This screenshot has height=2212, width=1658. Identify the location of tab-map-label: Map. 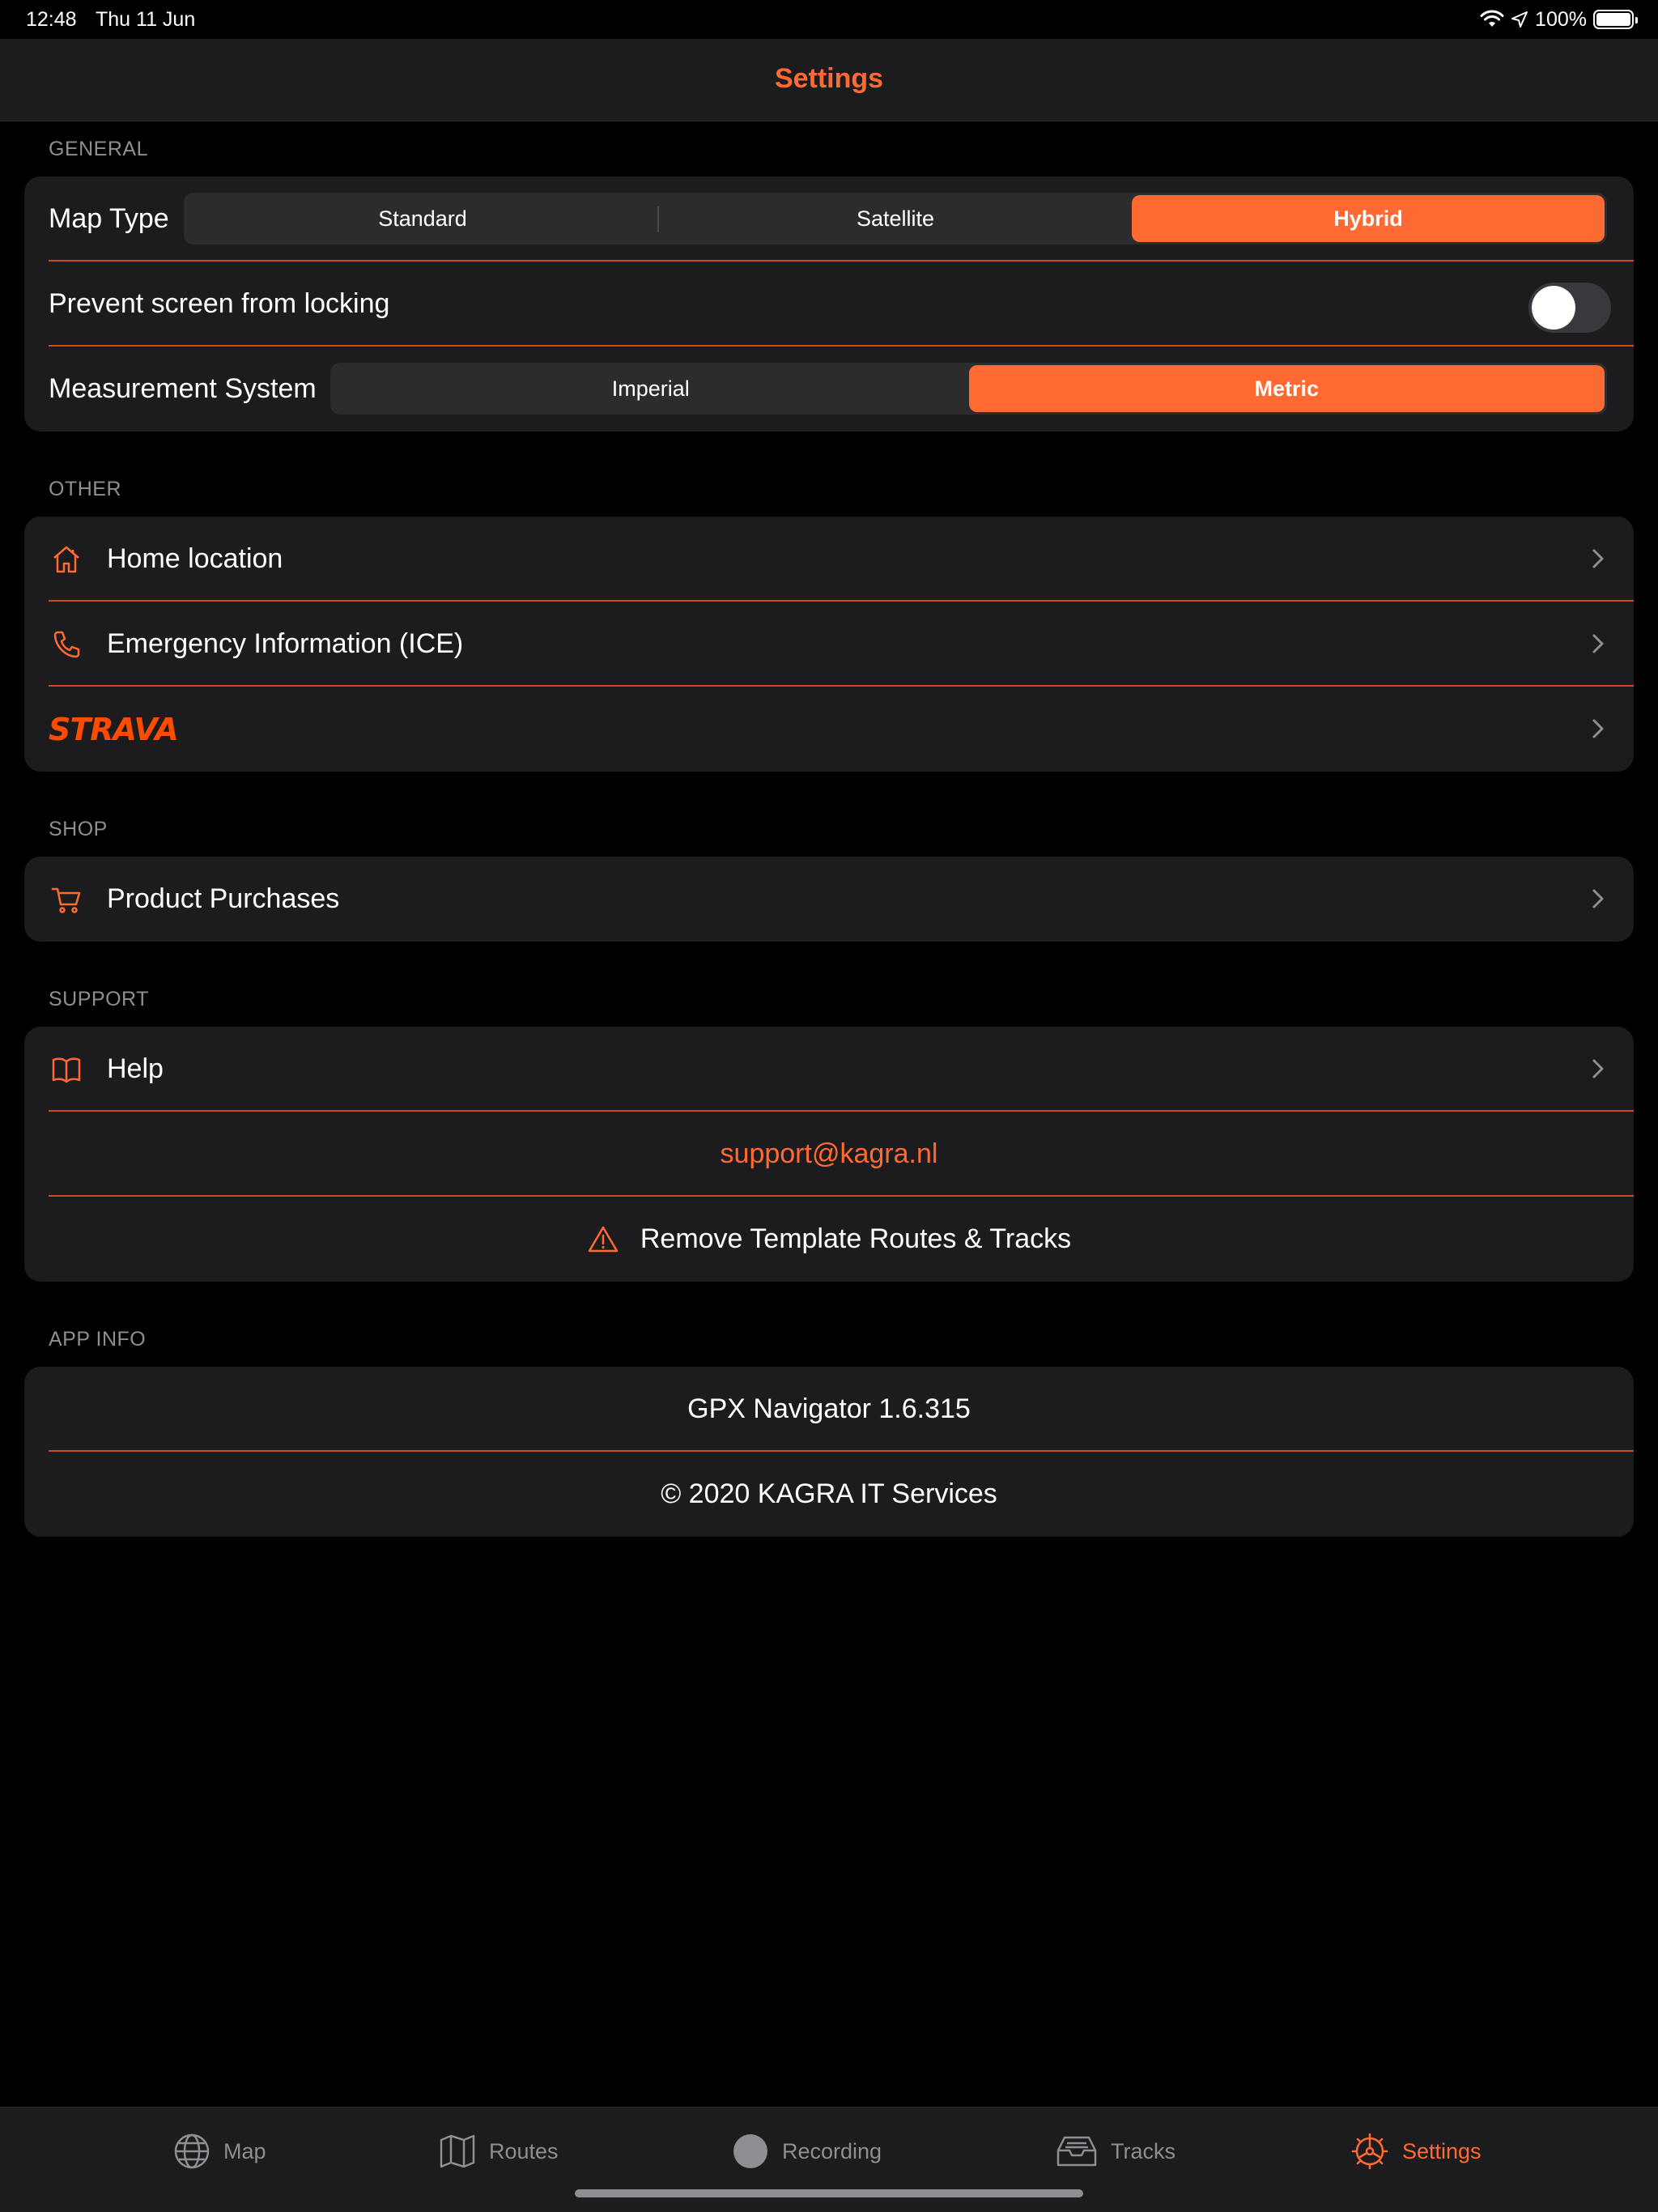
(244, 2150).